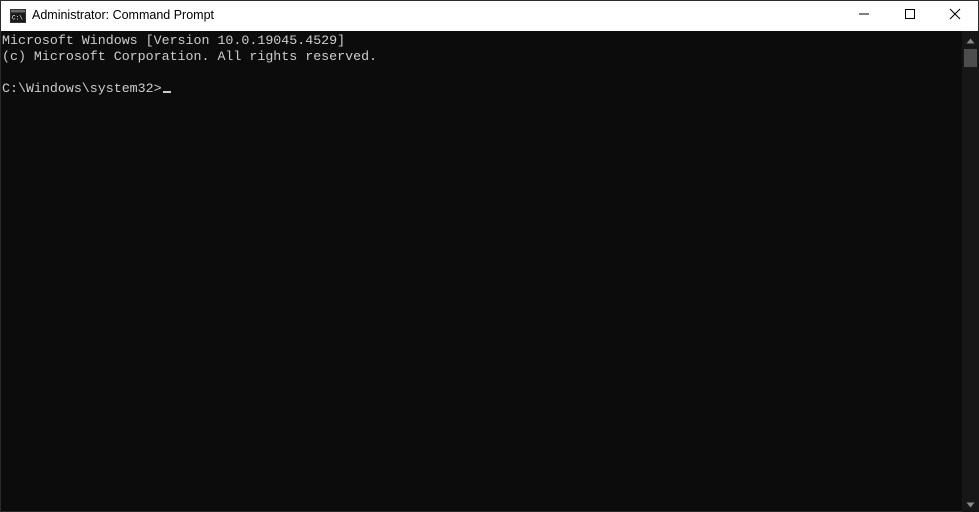 Image resolution: width=979 pixels, height=512 pixels. I want to click on scroll-down-arrow-icon, so click(970, 503).